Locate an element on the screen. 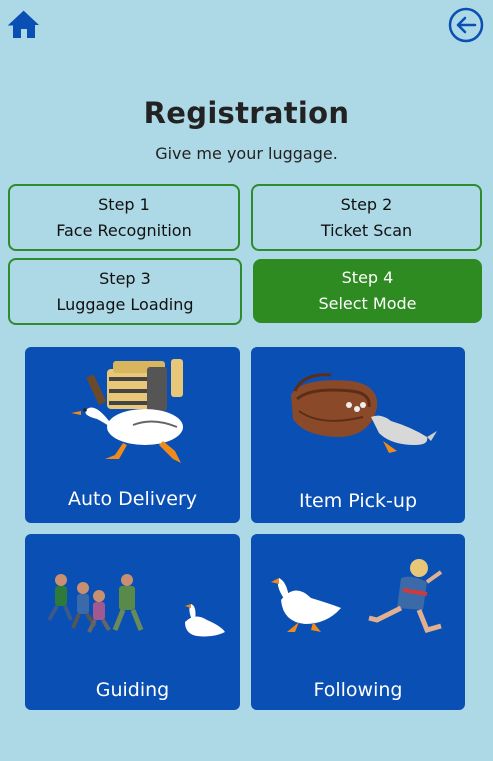 This screenshot has height=761, width=493. page-title: Registration is located at coordinates (246, 113).